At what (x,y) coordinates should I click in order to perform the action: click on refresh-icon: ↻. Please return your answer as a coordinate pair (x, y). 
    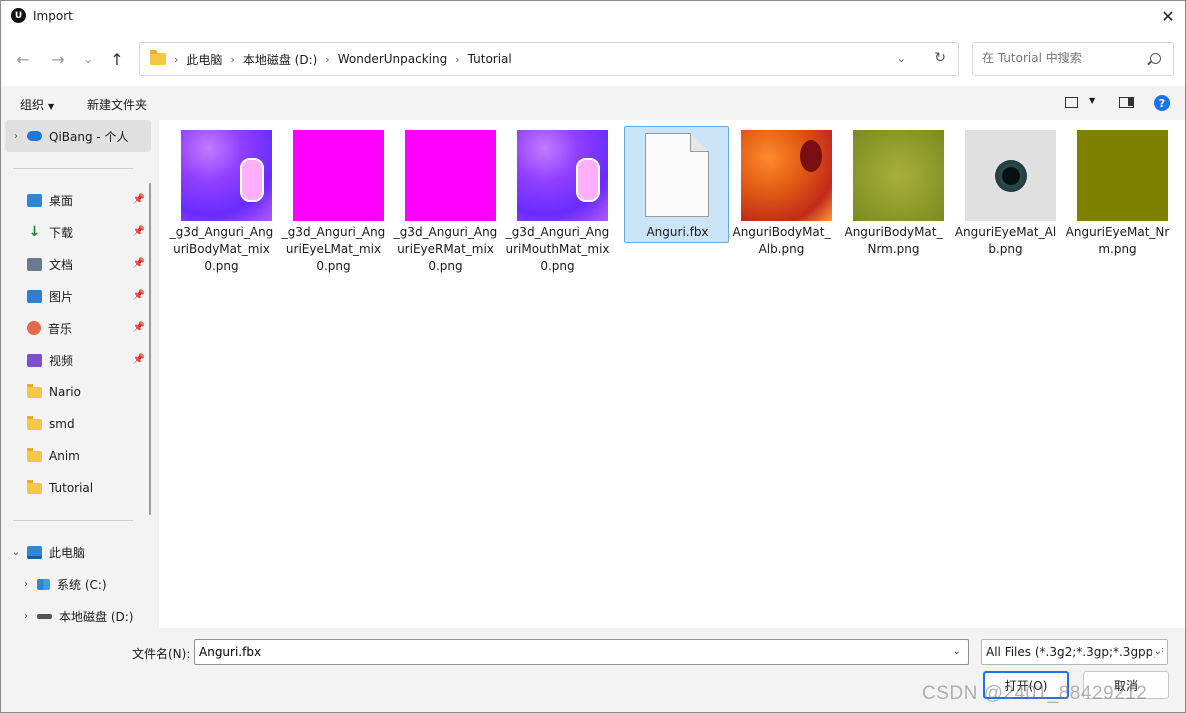
    Looking at the image, I should click on (940, 58).